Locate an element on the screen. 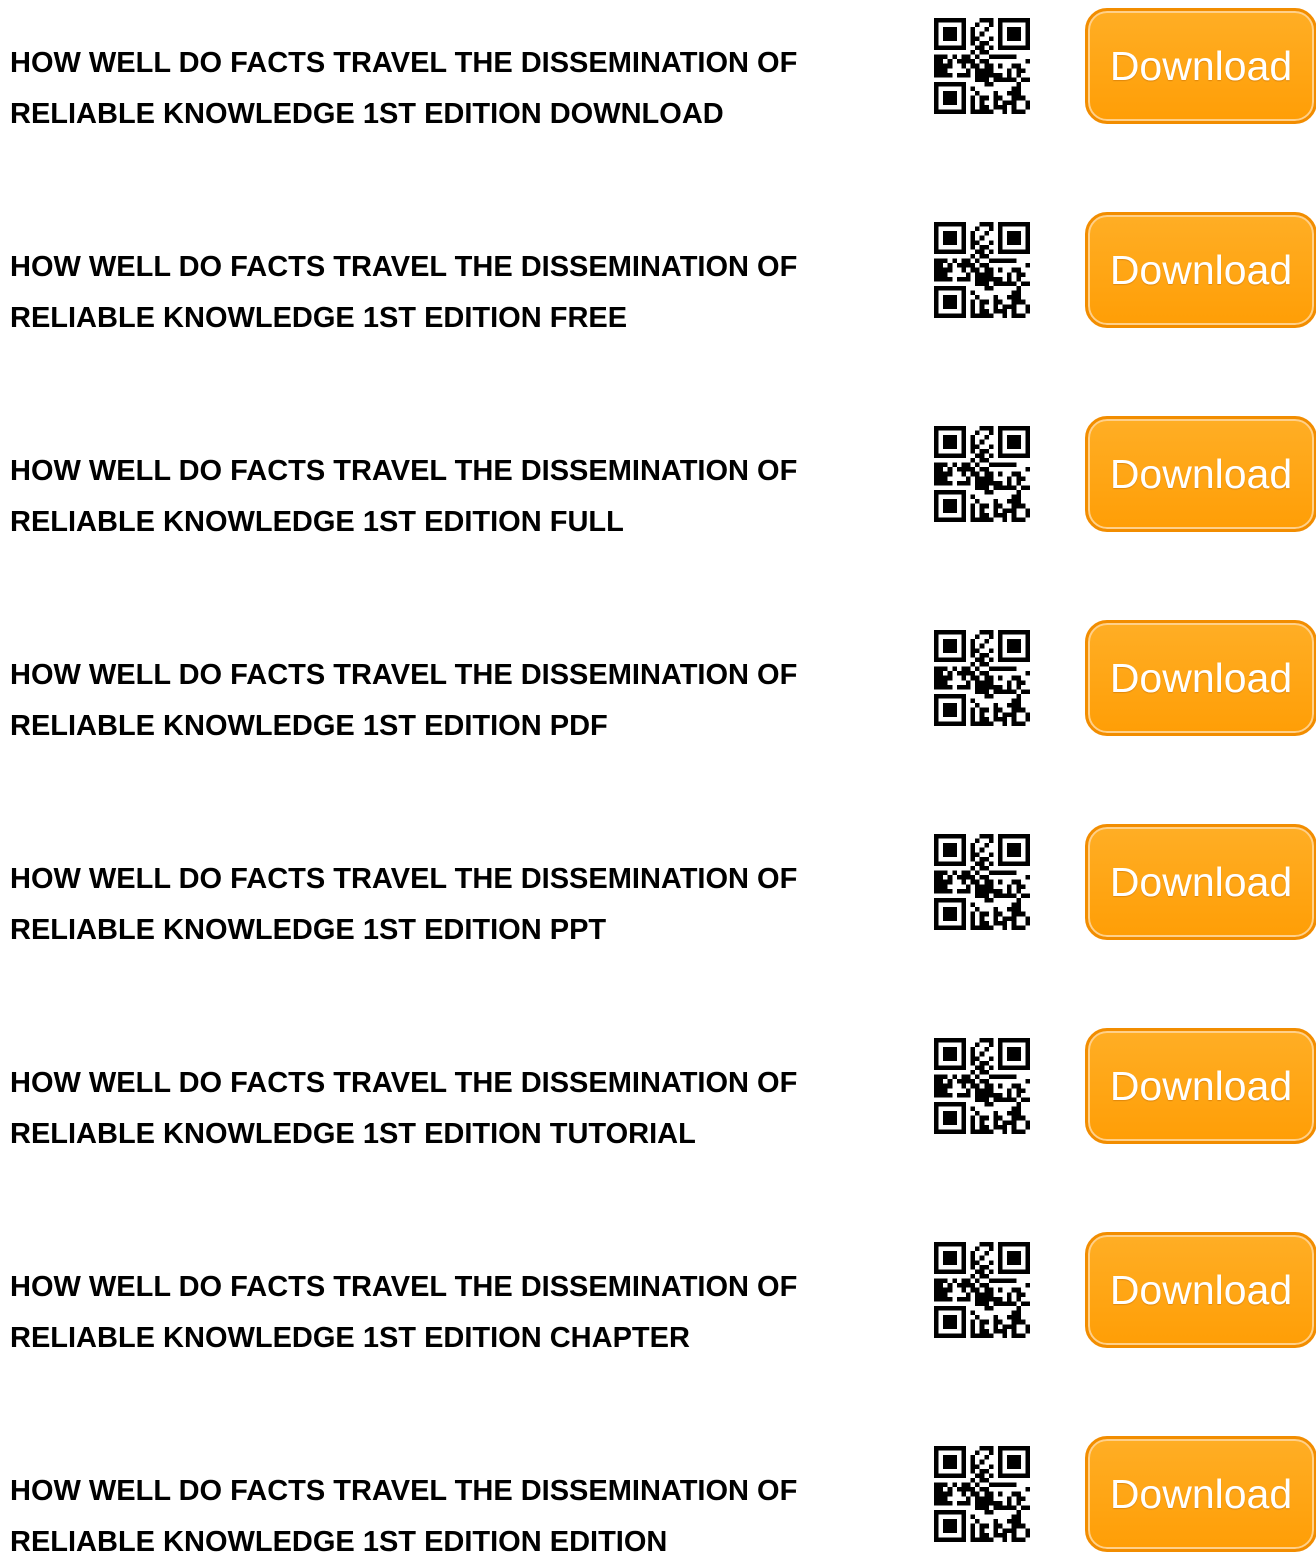 The width and height of the screenshot is (1316, 1568). item-title-line-2: RELIABLE KNOWLEDGE 1ST EDITION CHAPTER is located at coordinates (350, 1338).